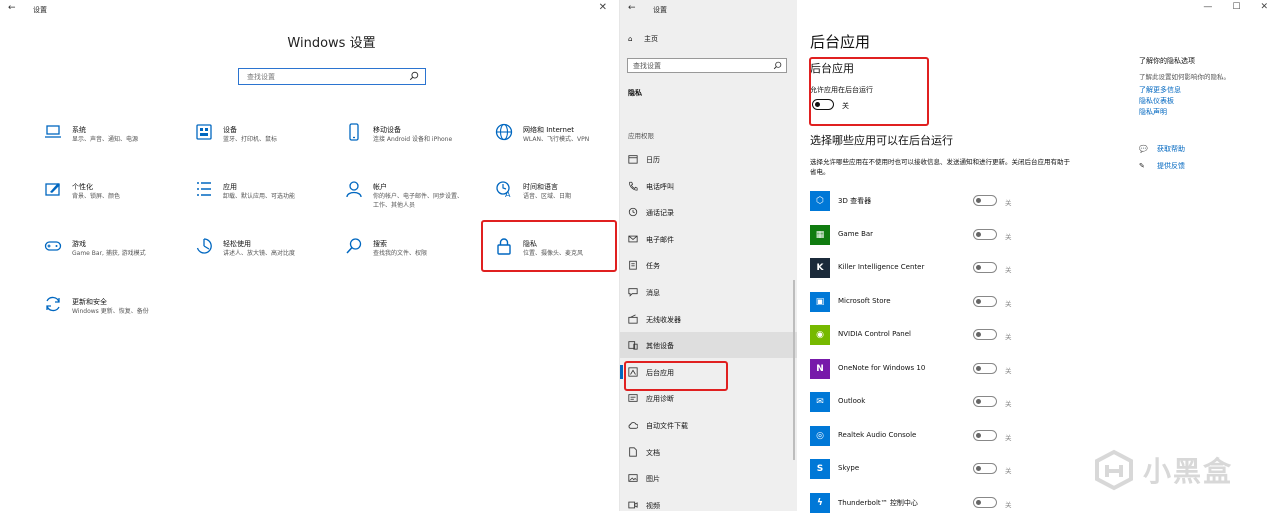 This screenshot has height=519, width=1280. What do you see at coordinates (633, 319) in the screenshot?
I see `radio-icon` at bounding box center [633, 319].